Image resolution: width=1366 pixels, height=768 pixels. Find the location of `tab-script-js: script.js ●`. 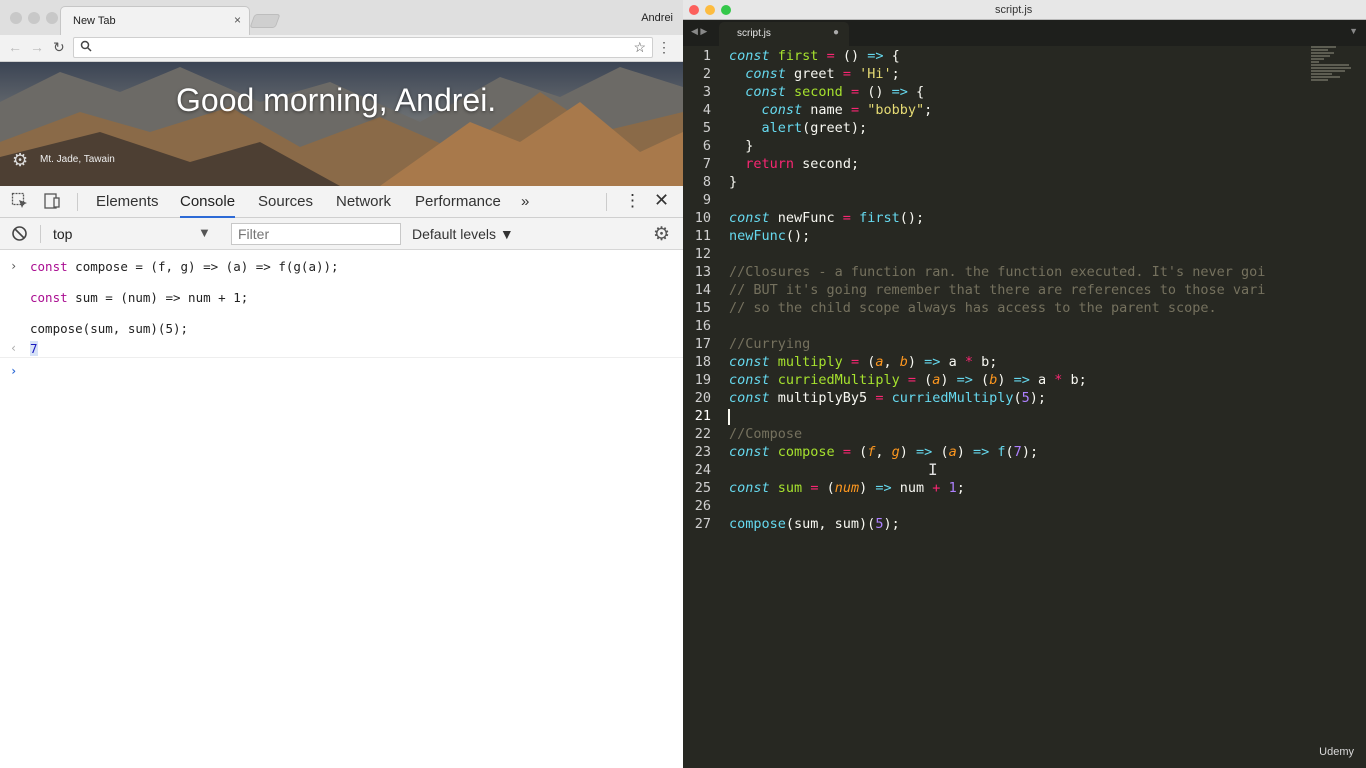

tab-script-js: script.js ● is located at coordinates (784, 34).